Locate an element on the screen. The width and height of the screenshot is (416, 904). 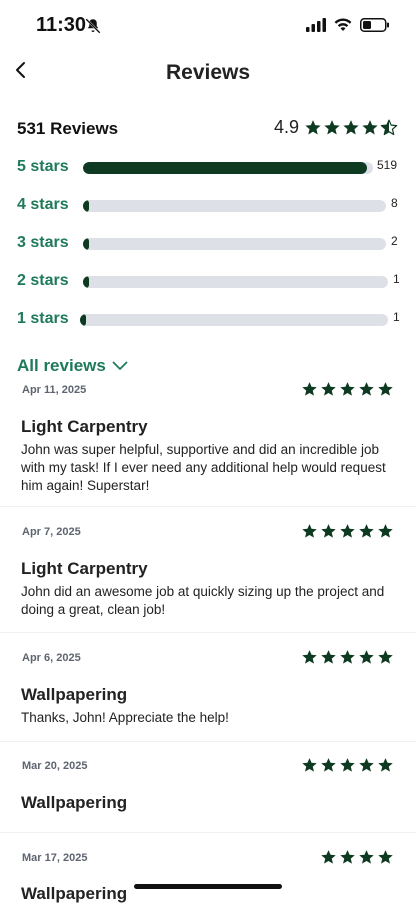
breakdown-row-4: 4 stars 8 is located at coordinates (211, 206).